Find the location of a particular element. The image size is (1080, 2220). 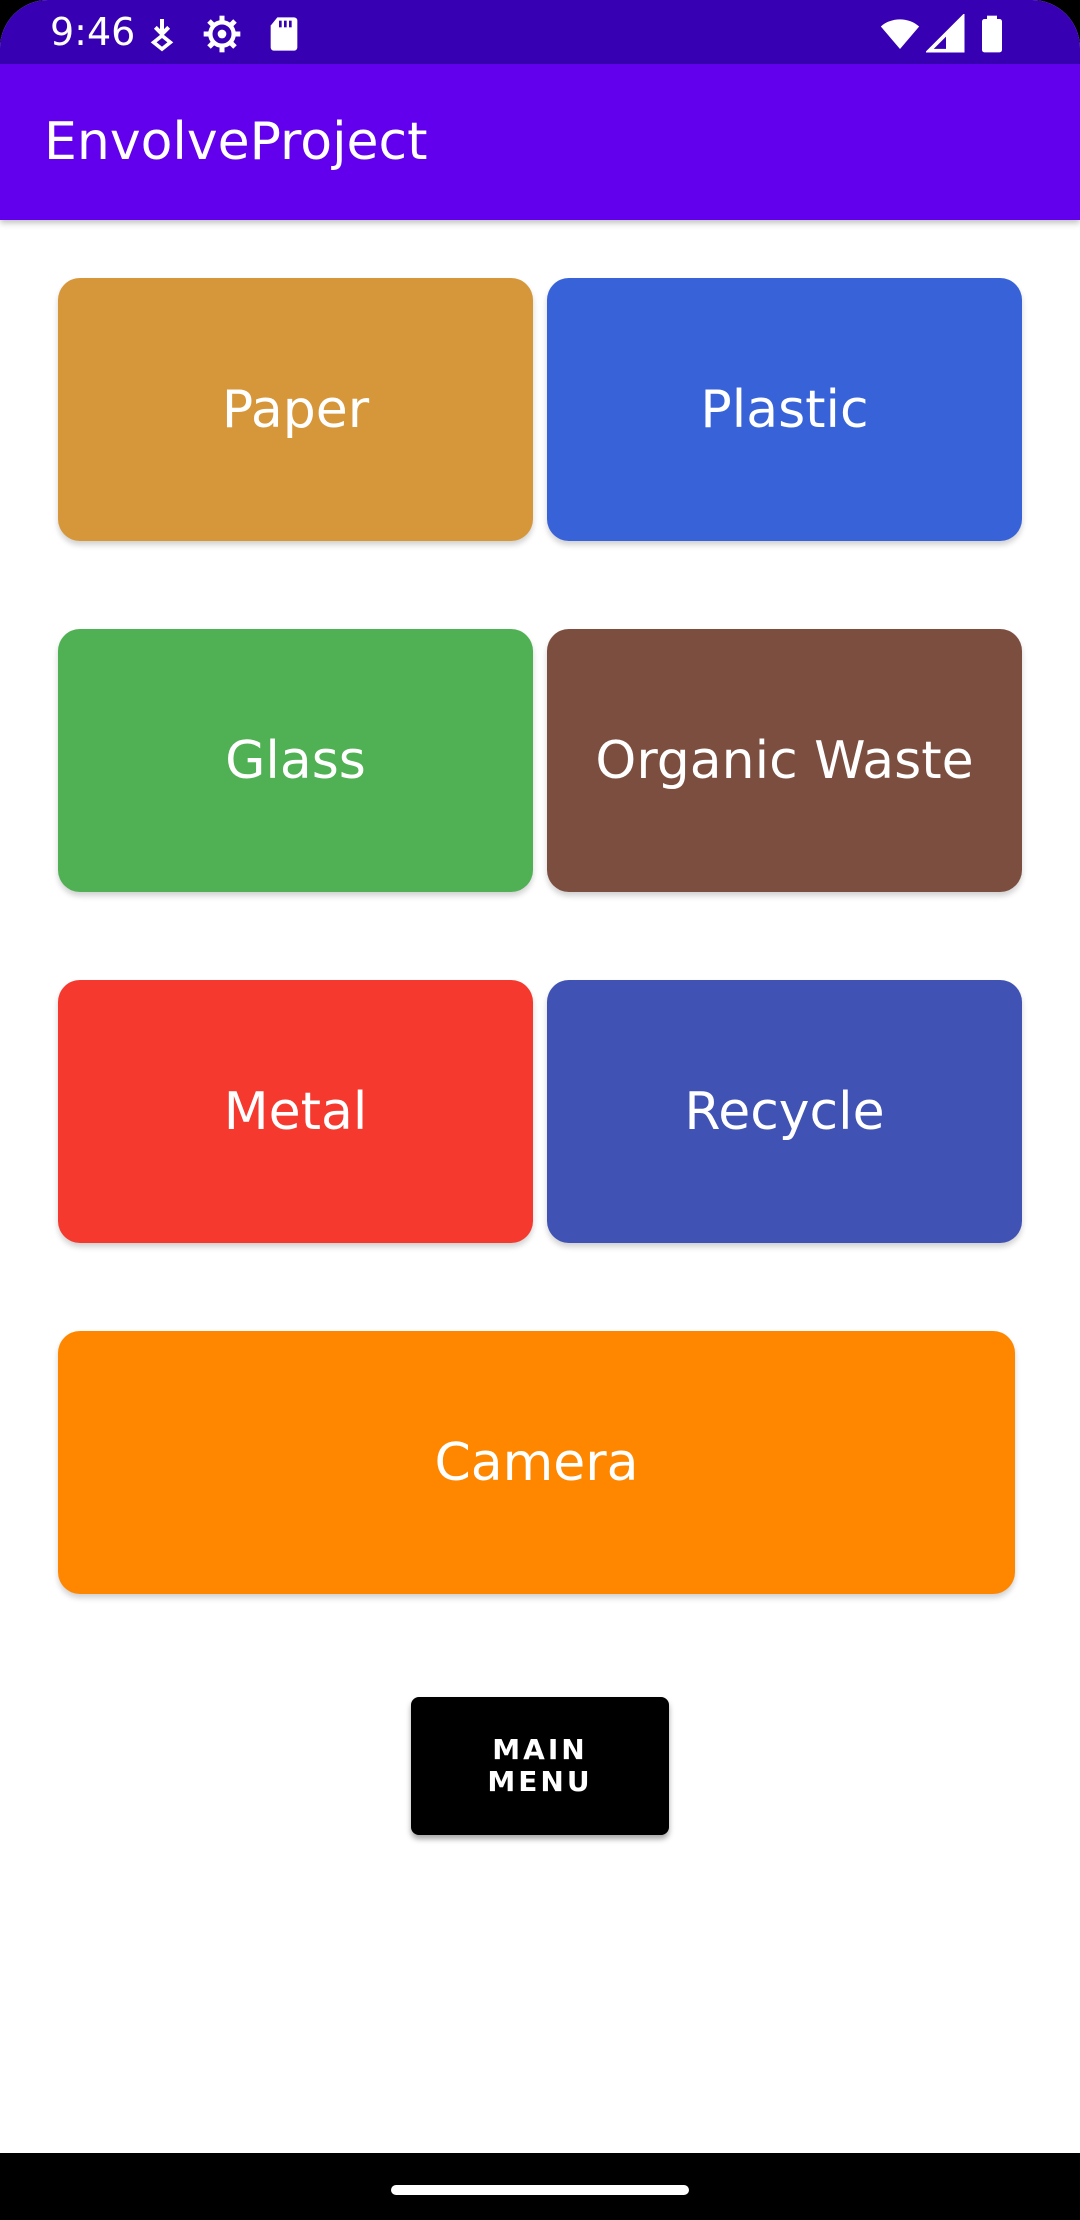

organic-waste-button: Organic Waste is located at coordinates (784, 760).